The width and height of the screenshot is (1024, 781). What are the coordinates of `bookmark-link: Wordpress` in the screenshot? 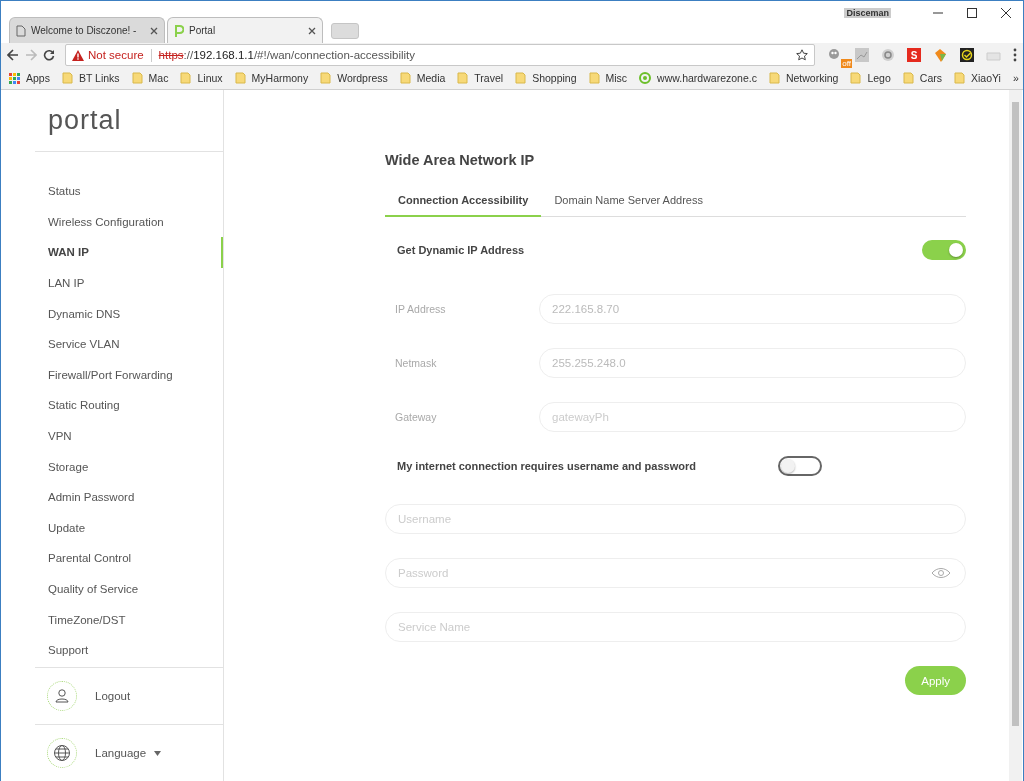 It's located at (362, 78).